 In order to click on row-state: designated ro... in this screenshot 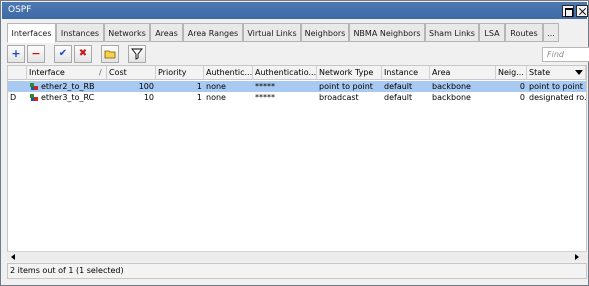, I will do `click(557, 97)`.